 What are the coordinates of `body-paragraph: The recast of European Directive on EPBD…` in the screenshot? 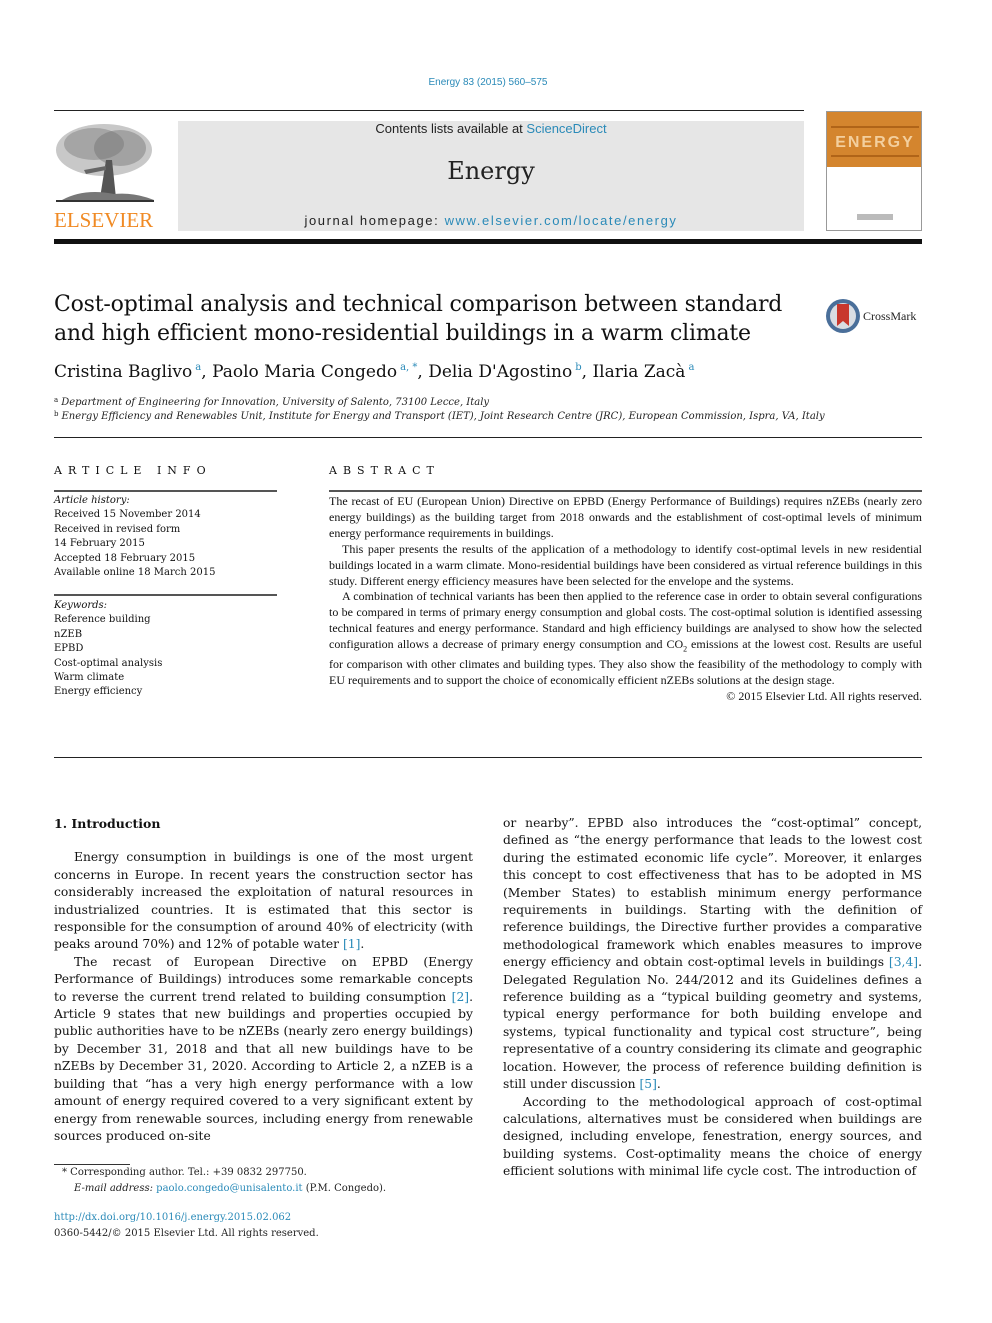 It's located at (263, 1049).